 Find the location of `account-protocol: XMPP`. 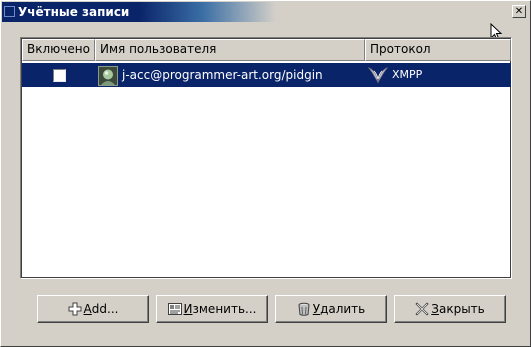

account-protocol: XMPP is located at coordinates (407, 74).